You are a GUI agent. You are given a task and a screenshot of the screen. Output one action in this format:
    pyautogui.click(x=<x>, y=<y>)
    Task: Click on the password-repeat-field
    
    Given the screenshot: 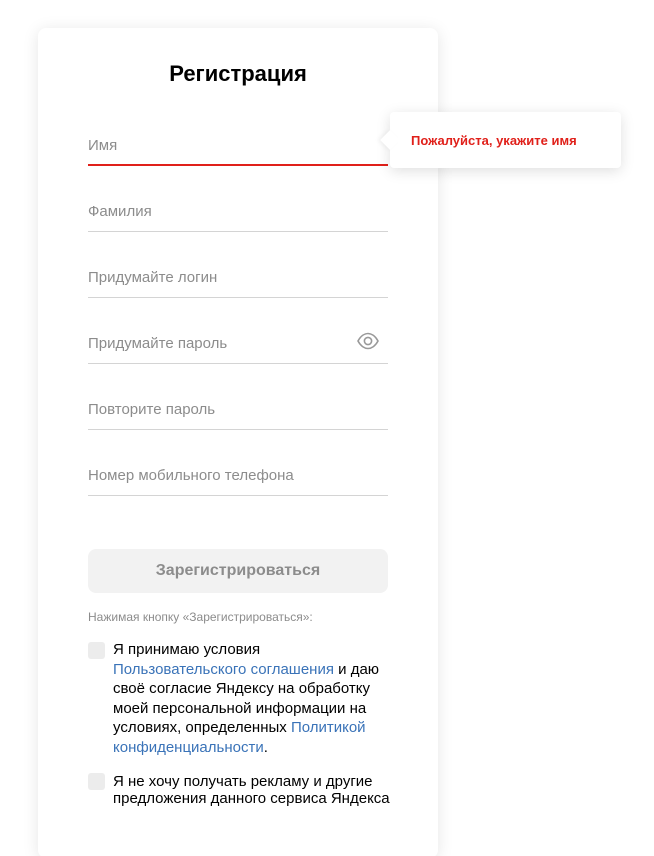 What is the action you would take?
    pyautogui.click(x=238, y=410)
    